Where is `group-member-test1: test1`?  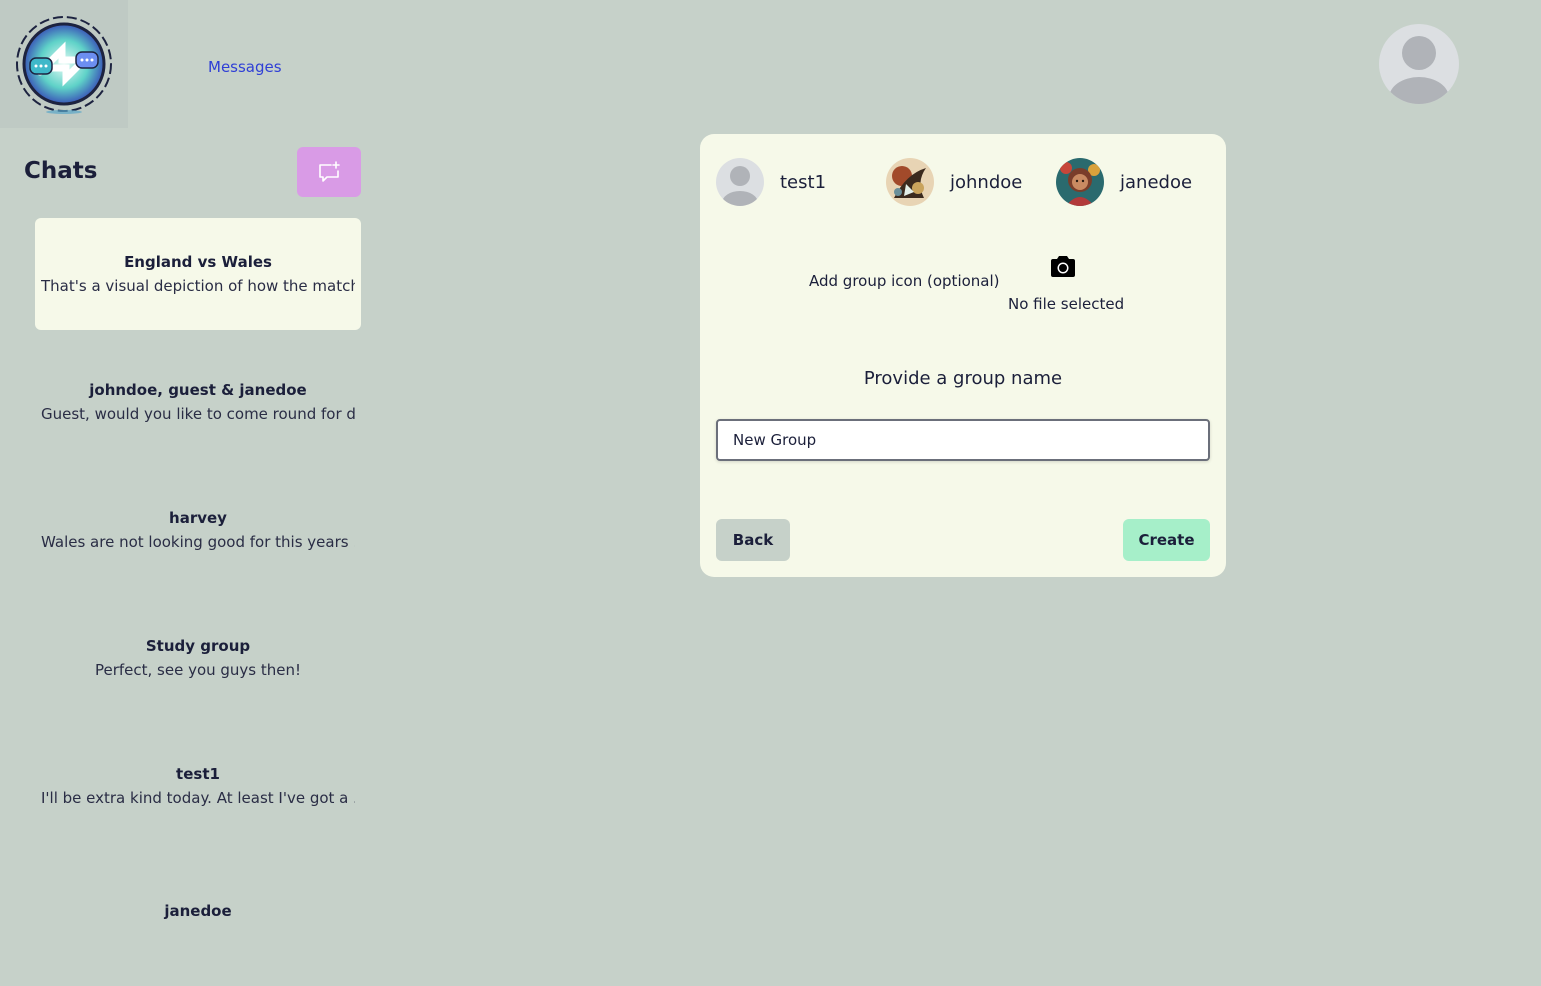 group-member-test1: test1 is located at coordinates (771, 182).